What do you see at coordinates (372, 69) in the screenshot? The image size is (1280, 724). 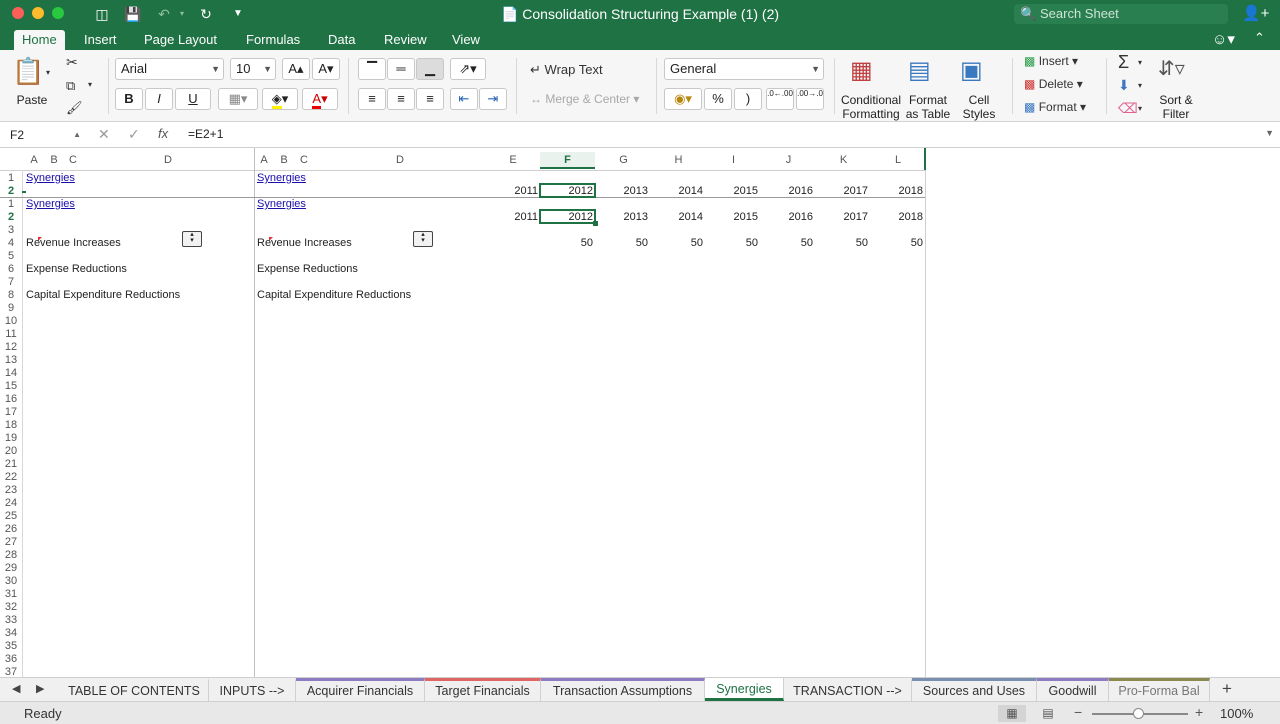 I see `align-top-button: ▔` at bounding box center [372, 69].